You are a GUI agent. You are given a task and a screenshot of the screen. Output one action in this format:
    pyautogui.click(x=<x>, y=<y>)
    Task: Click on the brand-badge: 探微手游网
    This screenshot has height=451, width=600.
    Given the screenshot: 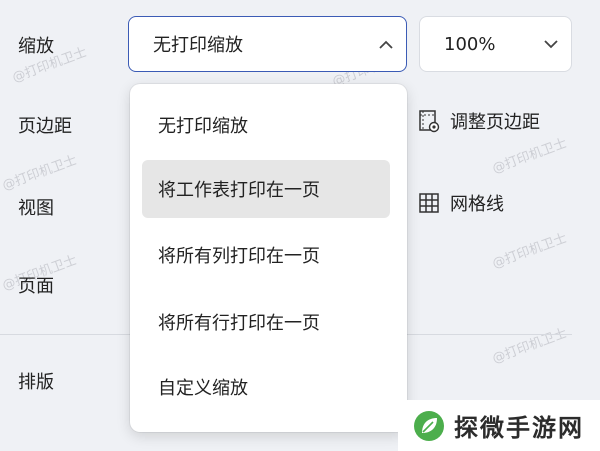 What is the action you would take?
    pyautogui.click(x=499, y=425)
    